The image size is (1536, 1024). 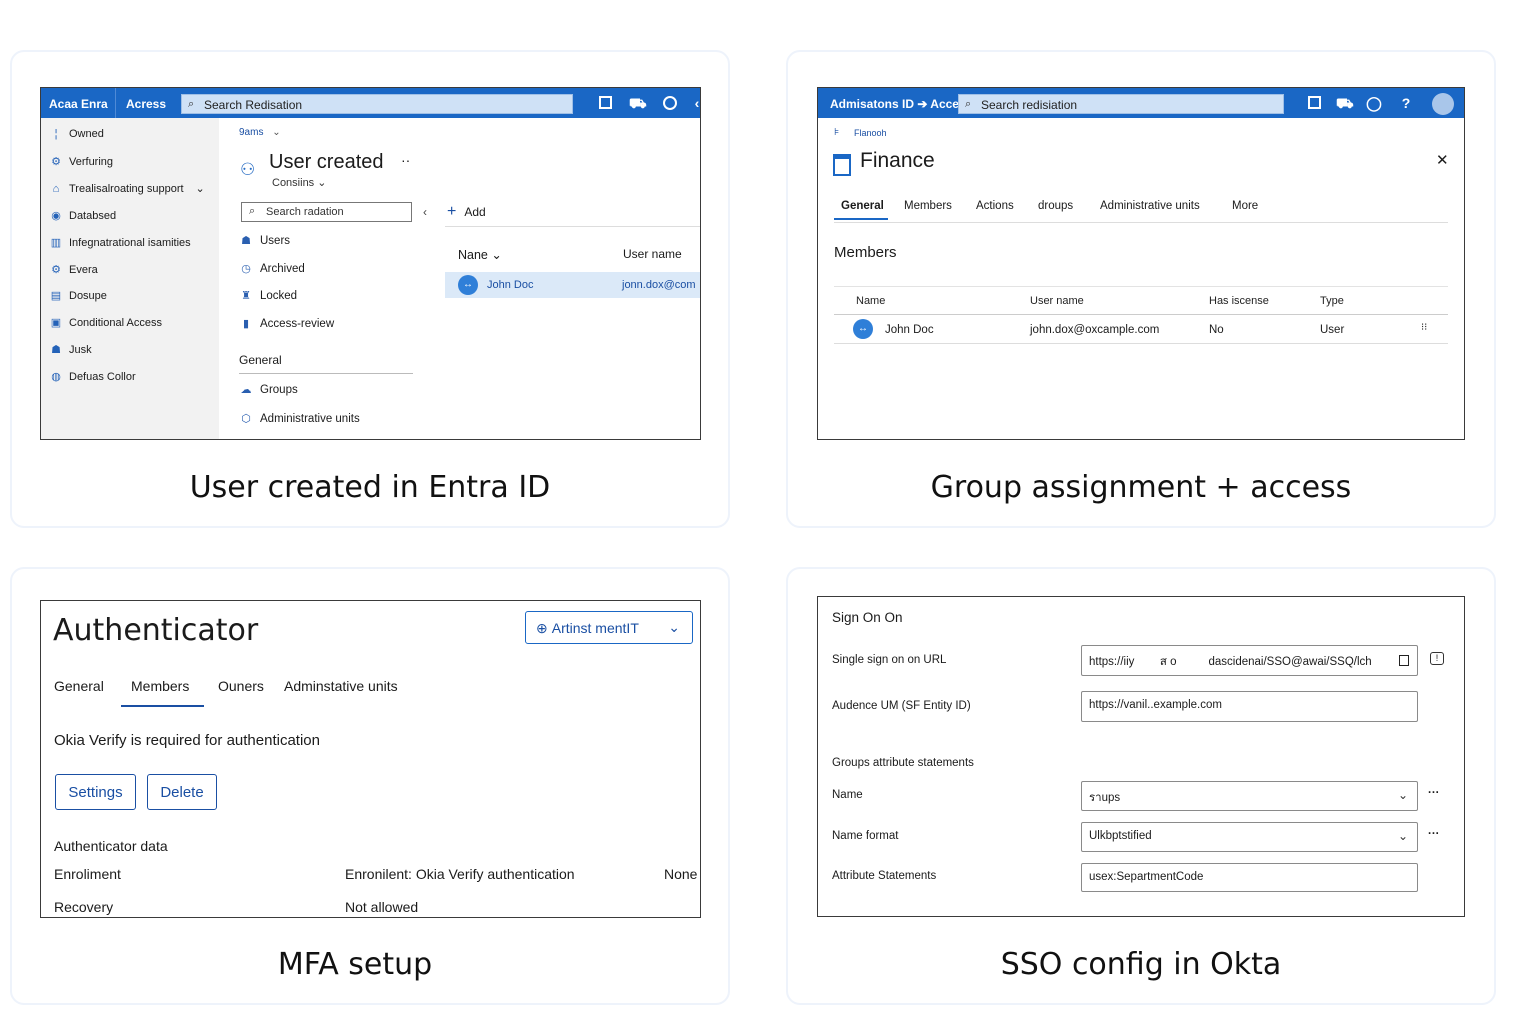 I want to click on entra-brand: Acaa Enra, so click(x=78, y=104).